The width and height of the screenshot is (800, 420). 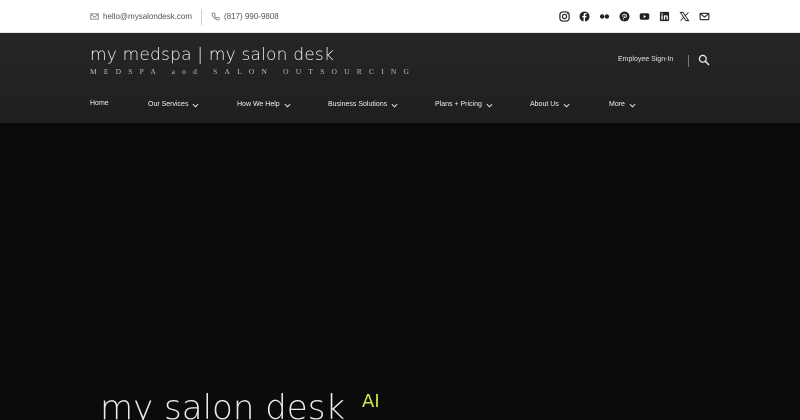 What do you see at coordinates (358, 104) in the screenshot?
I see `nav-item-label: Business Solutions` at bounding box center [358, 104].